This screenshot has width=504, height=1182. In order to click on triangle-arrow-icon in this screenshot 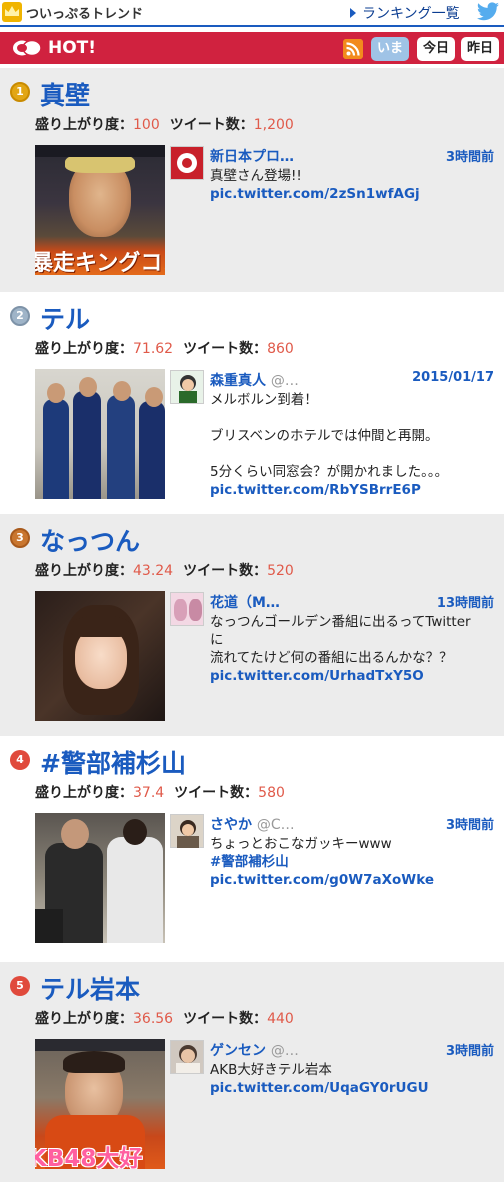, I will do `click(353, 13)`.